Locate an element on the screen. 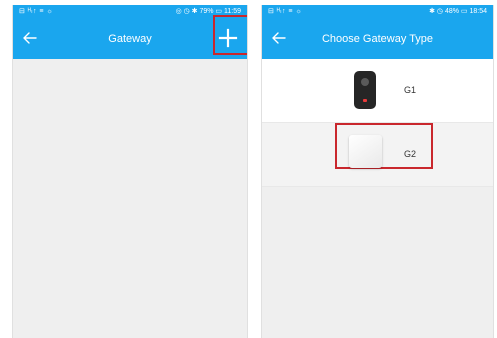 This screenshot has width=497, height=338. plus-icon is located at coordinates (228, 38).